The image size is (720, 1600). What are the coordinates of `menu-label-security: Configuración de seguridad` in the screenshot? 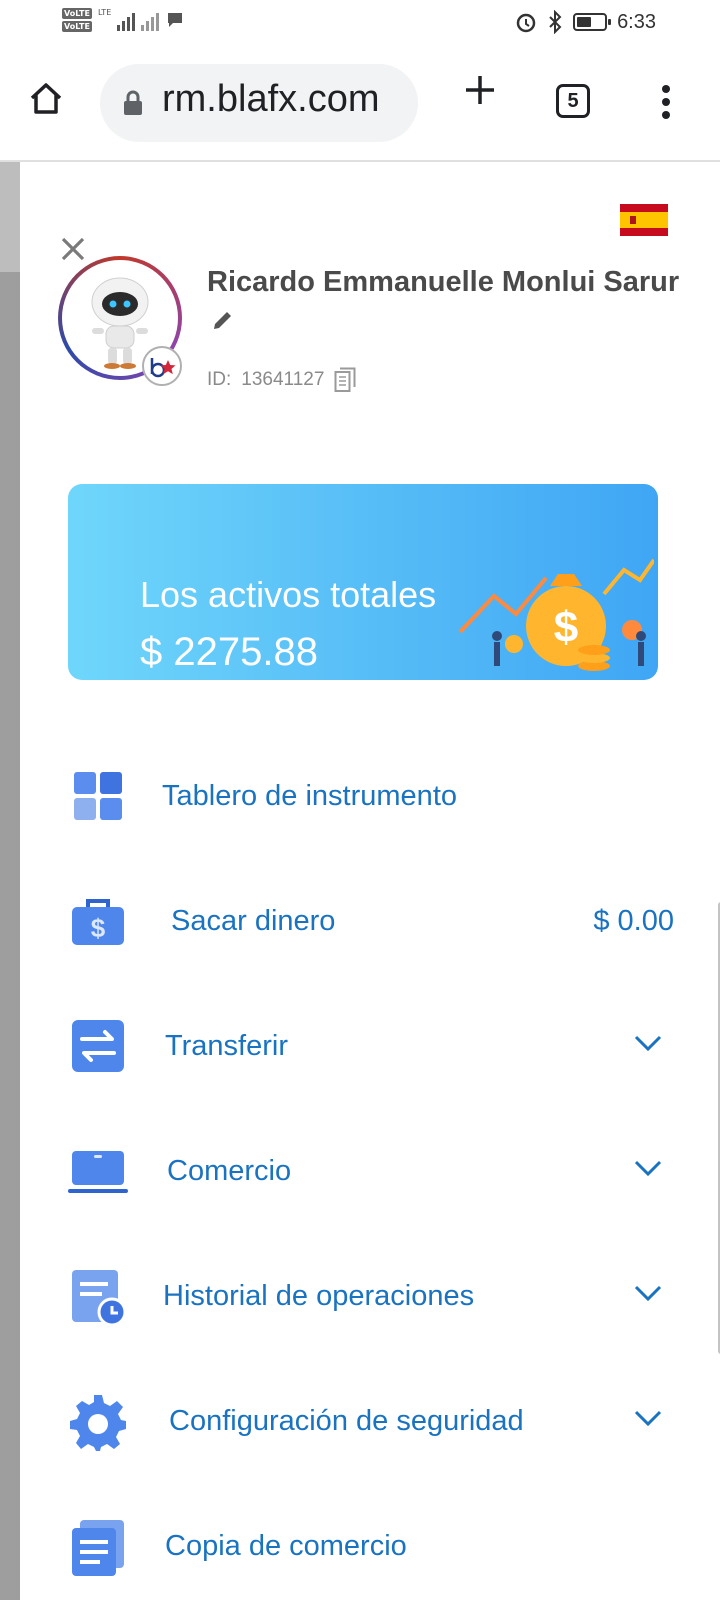 It's located at (346, 1421).